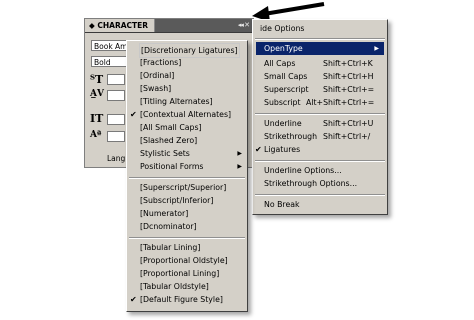 Image resolution: width=474 pixels, height=320 pixels. I want to click on submenu-item-numerator: [Numerator], so click(187, 213).